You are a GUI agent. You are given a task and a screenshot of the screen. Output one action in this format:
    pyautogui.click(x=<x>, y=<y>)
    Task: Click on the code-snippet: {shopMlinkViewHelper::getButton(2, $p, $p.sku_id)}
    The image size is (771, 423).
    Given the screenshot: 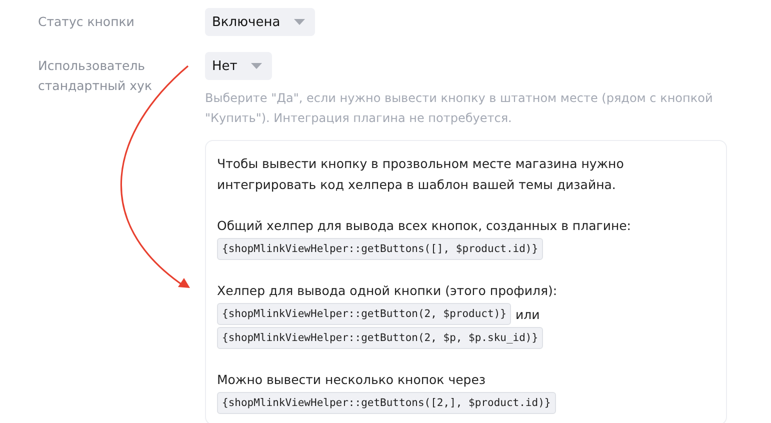 What is the action you would take?
    pyautogui.click(x=380, y=338)
    